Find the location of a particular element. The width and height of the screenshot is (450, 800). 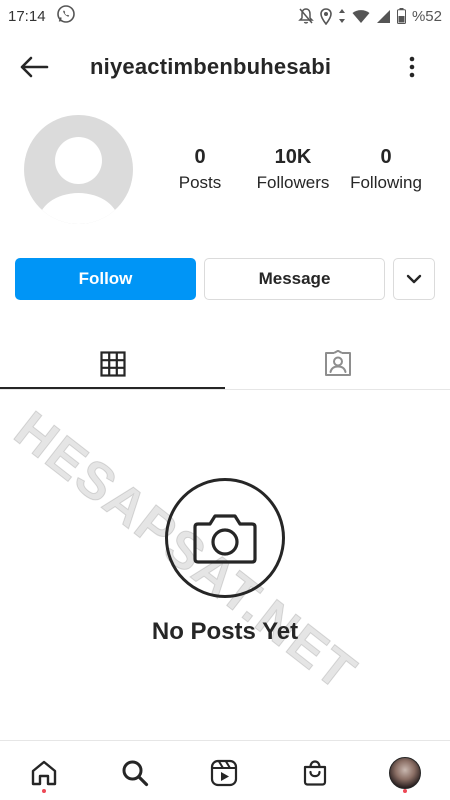

home-icon is located at coordinates (44, 773).